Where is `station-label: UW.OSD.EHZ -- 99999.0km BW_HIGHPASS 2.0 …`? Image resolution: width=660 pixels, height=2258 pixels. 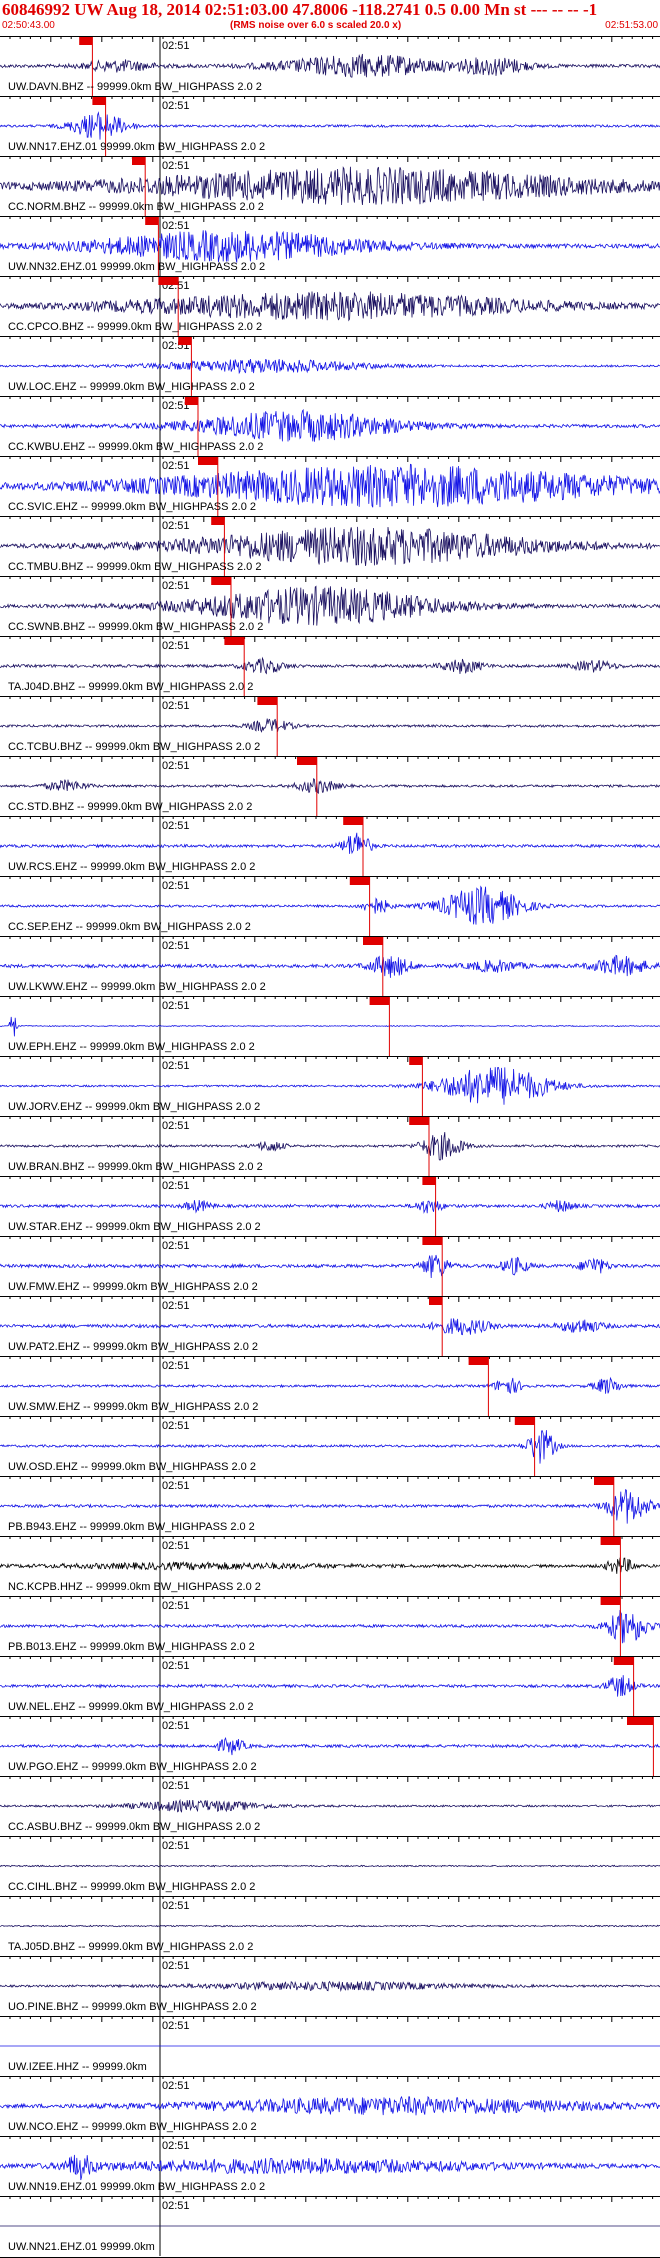 station-label: UW.OSD.EHZ -- 99999.0km BW_HIGHPASS 2.0 … is located at coordinates (132, 1467).